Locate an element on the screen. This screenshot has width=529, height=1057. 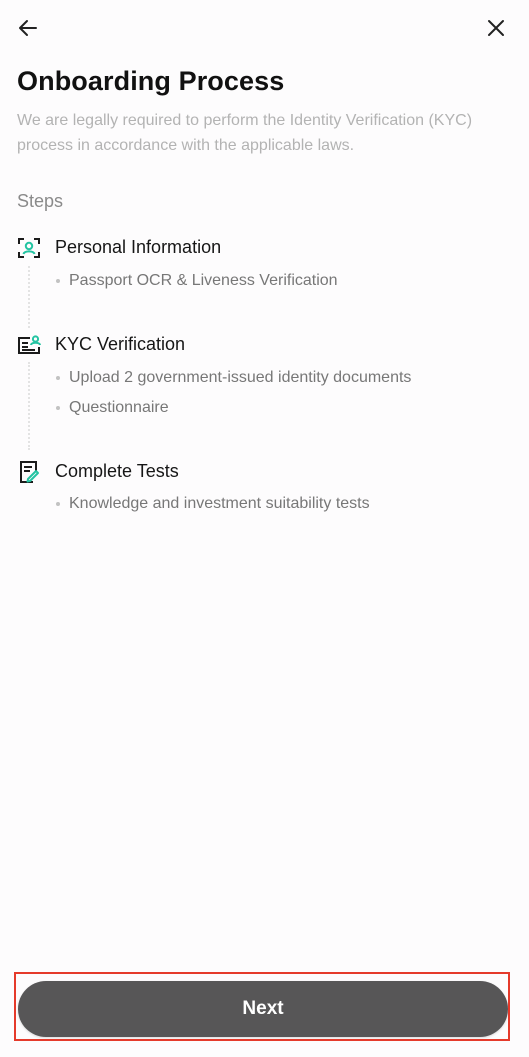
step-item: Questionnaire is located at coordinates (112, 408).